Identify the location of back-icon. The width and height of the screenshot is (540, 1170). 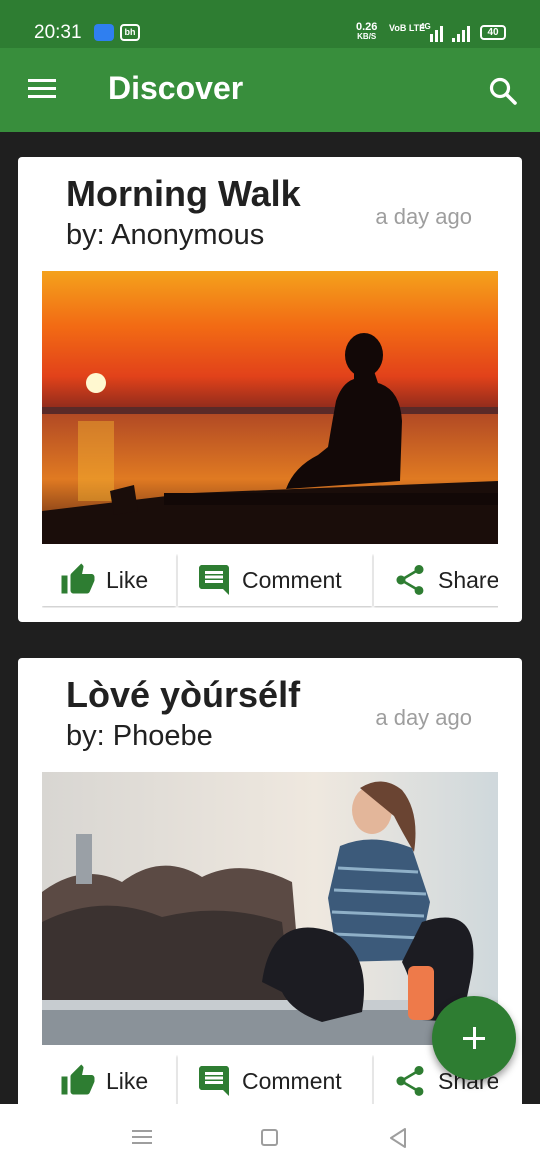
(398, 1138).